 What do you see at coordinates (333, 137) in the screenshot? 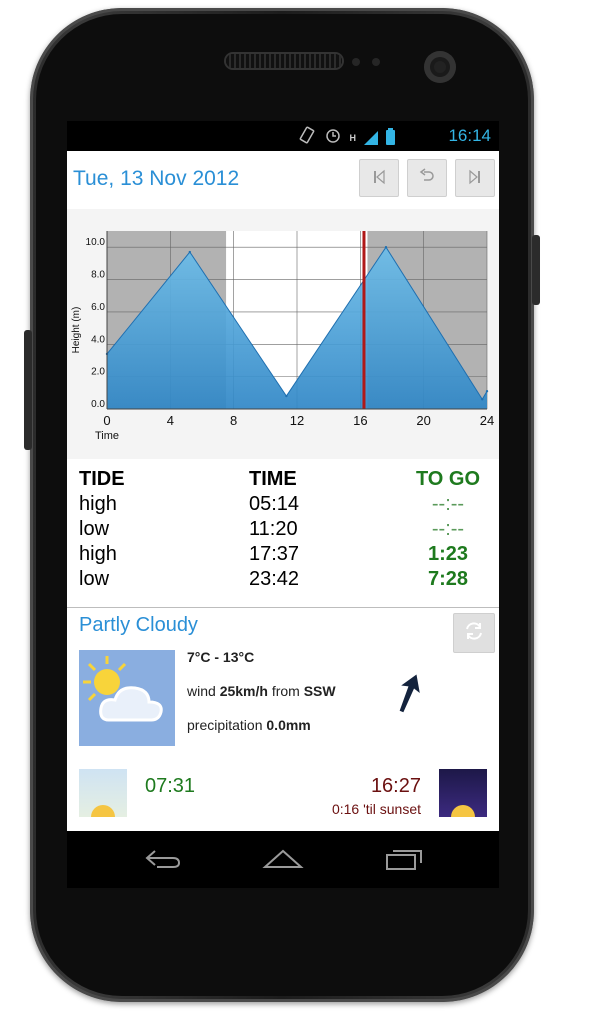
I see `alarm-icon` at bounding box center [333, 137].